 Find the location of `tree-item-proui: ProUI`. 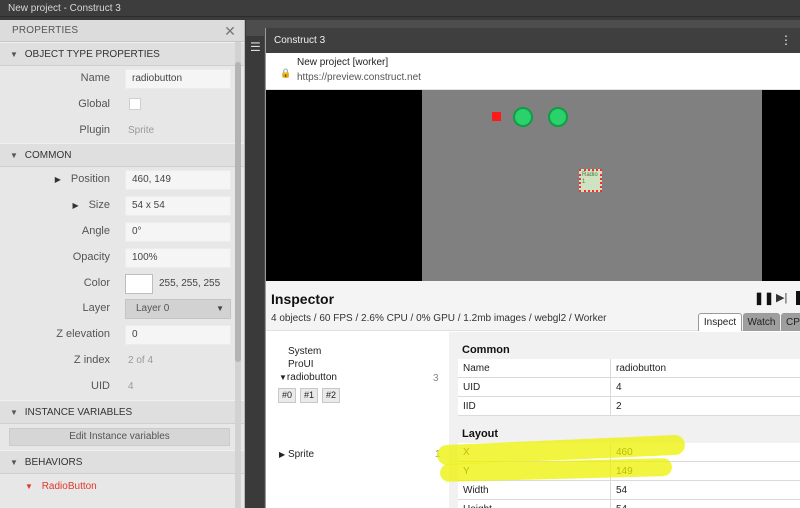

tree-item-proui: ProUI is located at coordinates (301, 364).